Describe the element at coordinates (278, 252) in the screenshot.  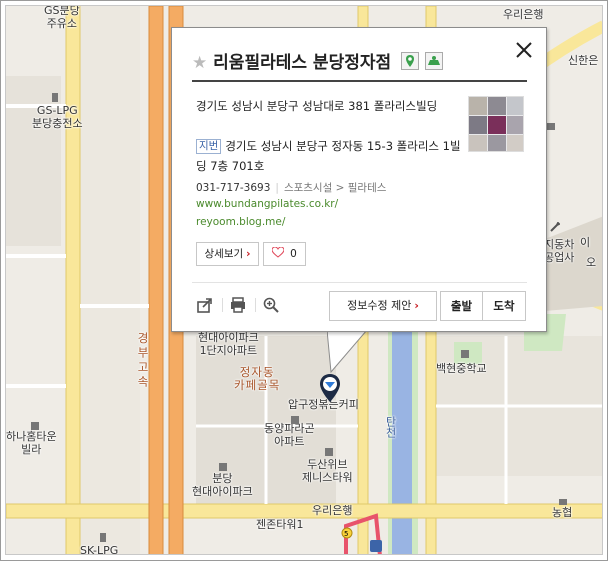
I see `heart-icon` at that location.